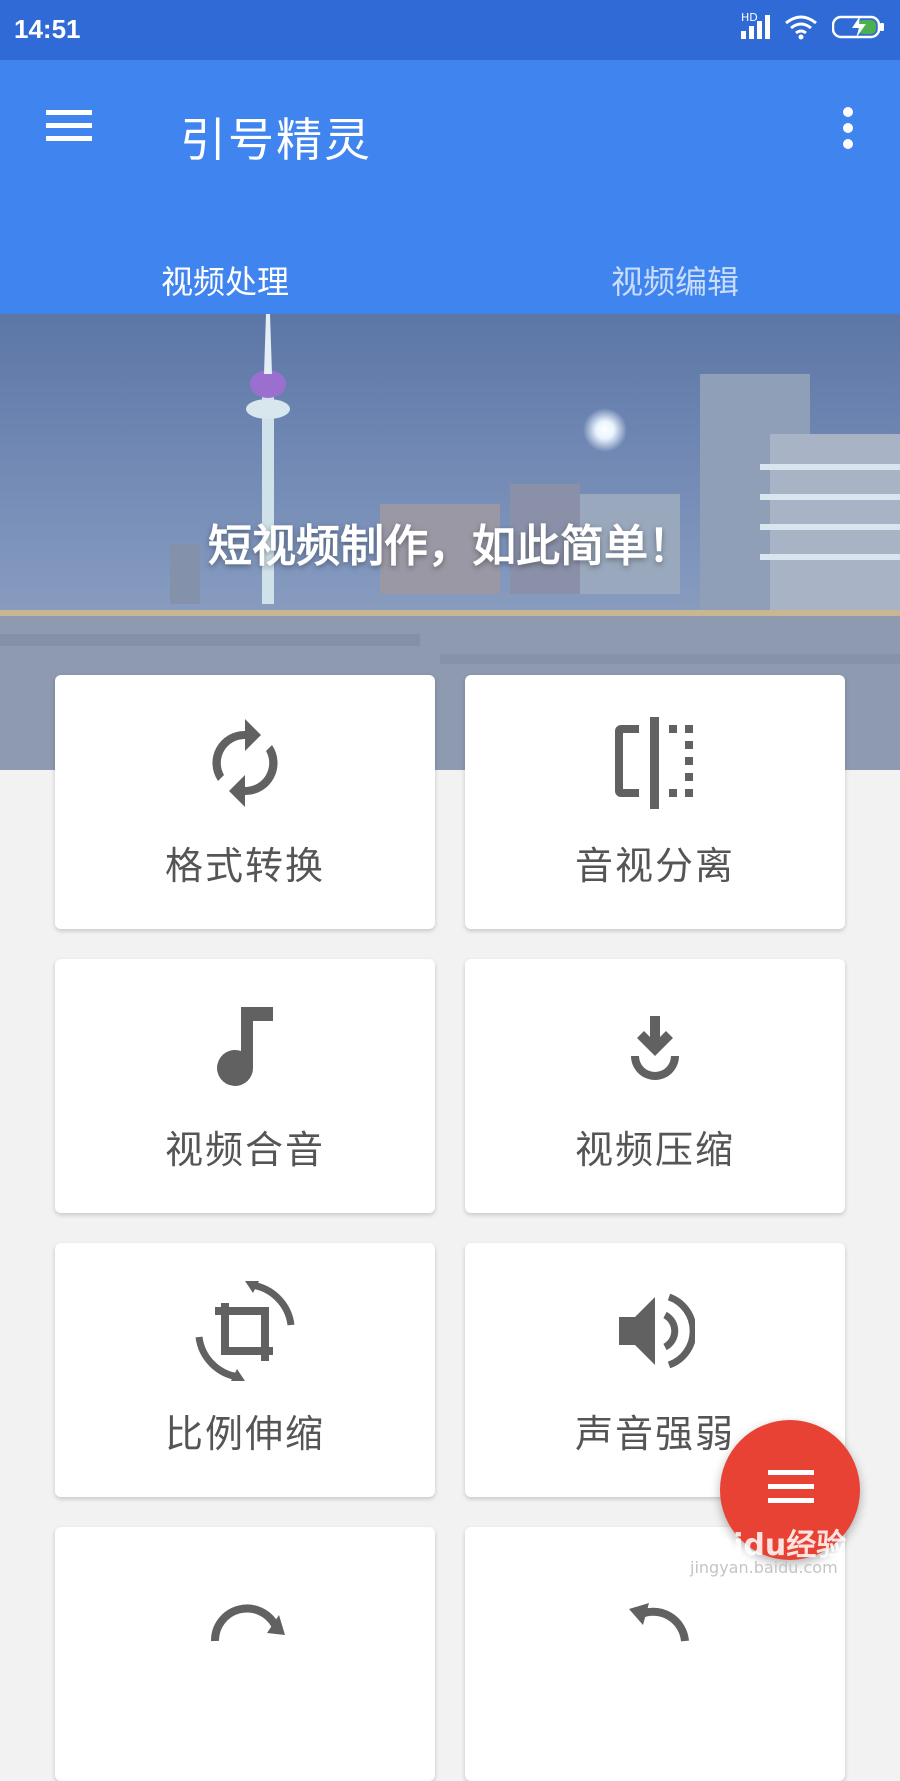 The width and height of the screenshot is (900, 1781). Describe the element at coordinates (655, 1048) in the screenshot. I see `download-icon` at that location.